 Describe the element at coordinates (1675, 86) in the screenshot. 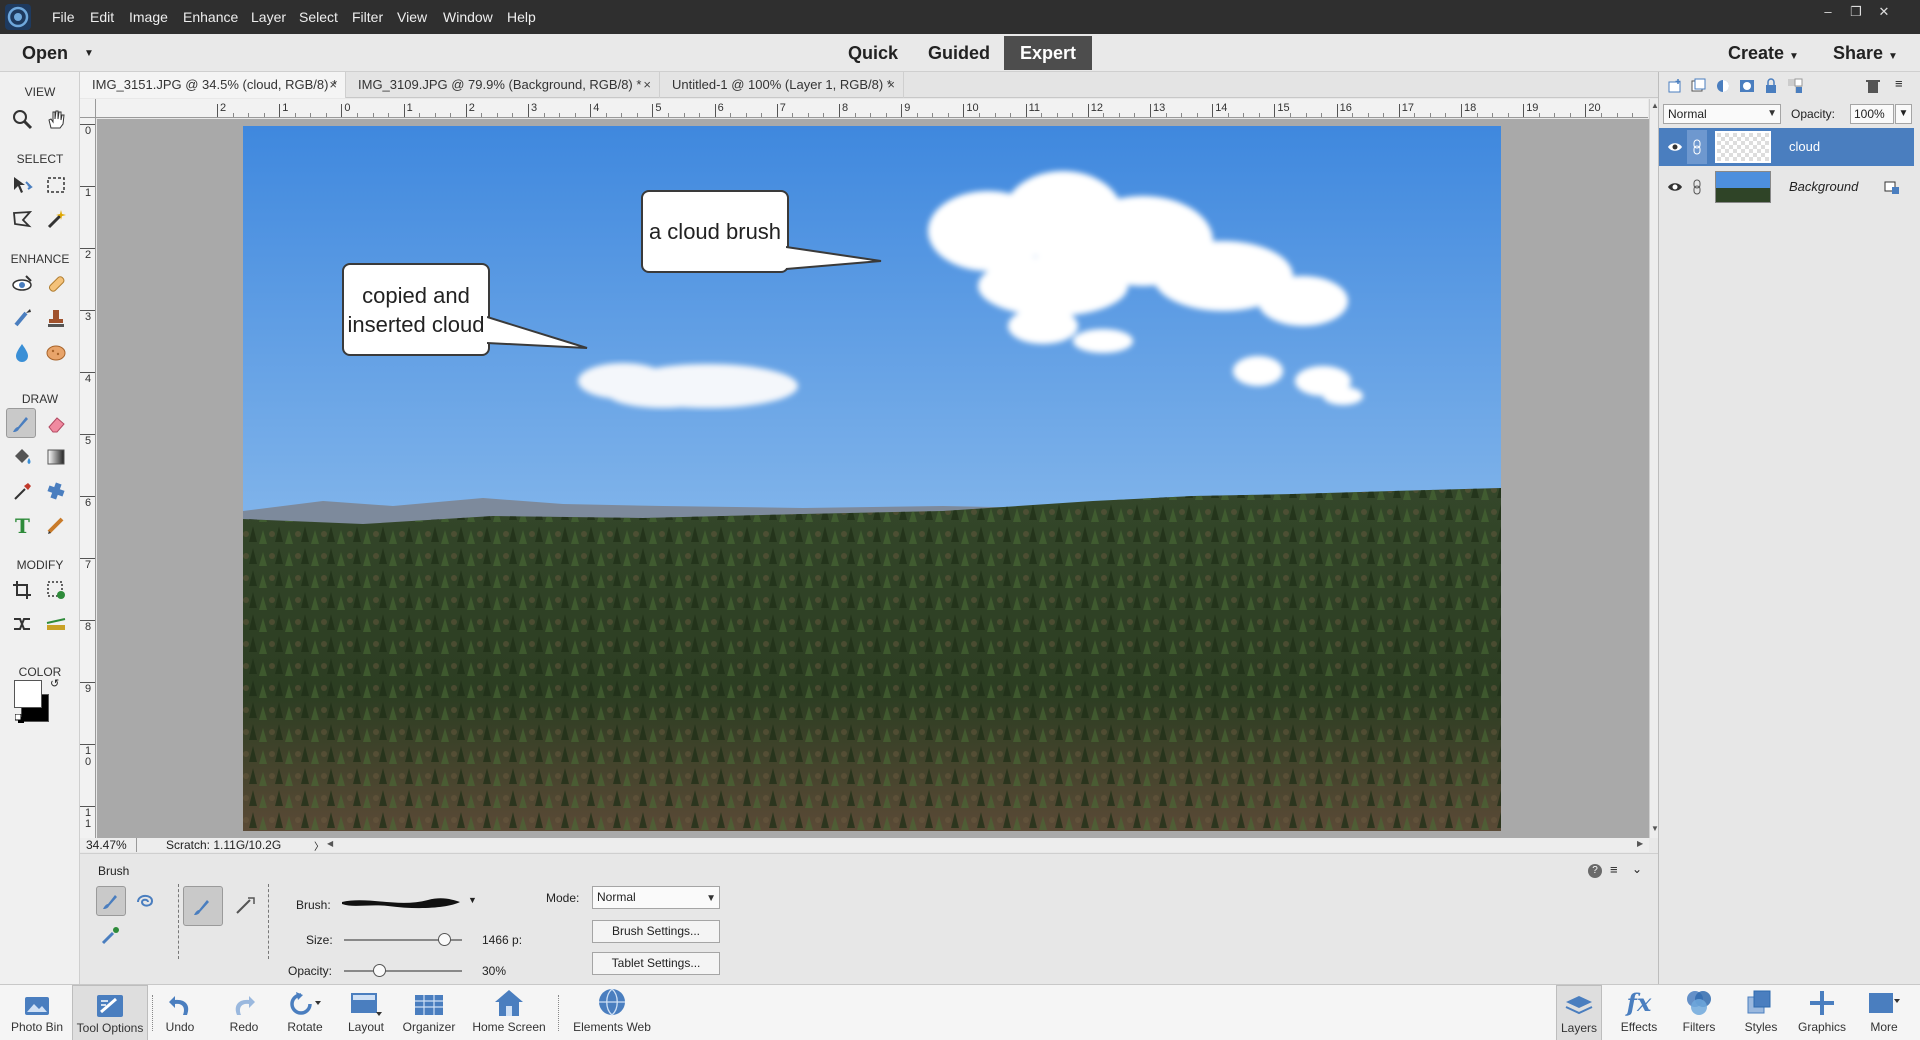

I see `new-layer-icon` at that location.